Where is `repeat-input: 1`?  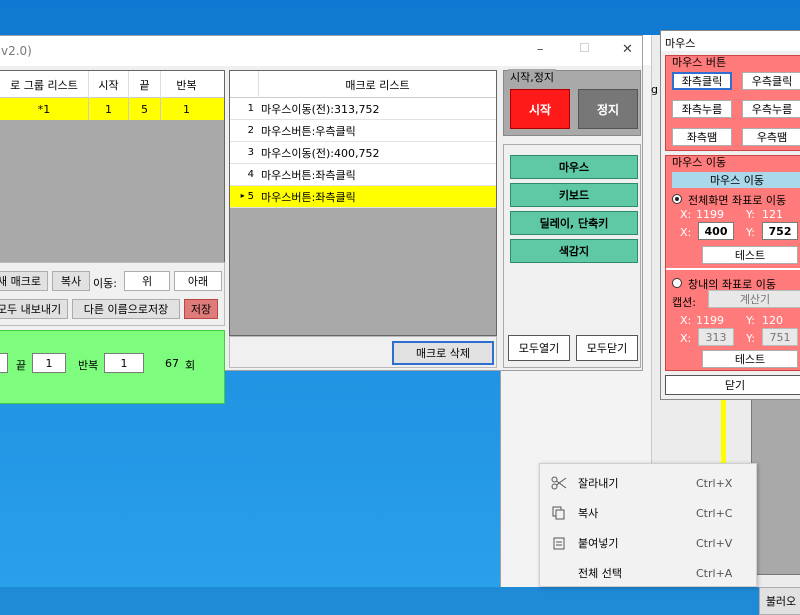 repeat-input: 1 is located at coordinates (124, 363).